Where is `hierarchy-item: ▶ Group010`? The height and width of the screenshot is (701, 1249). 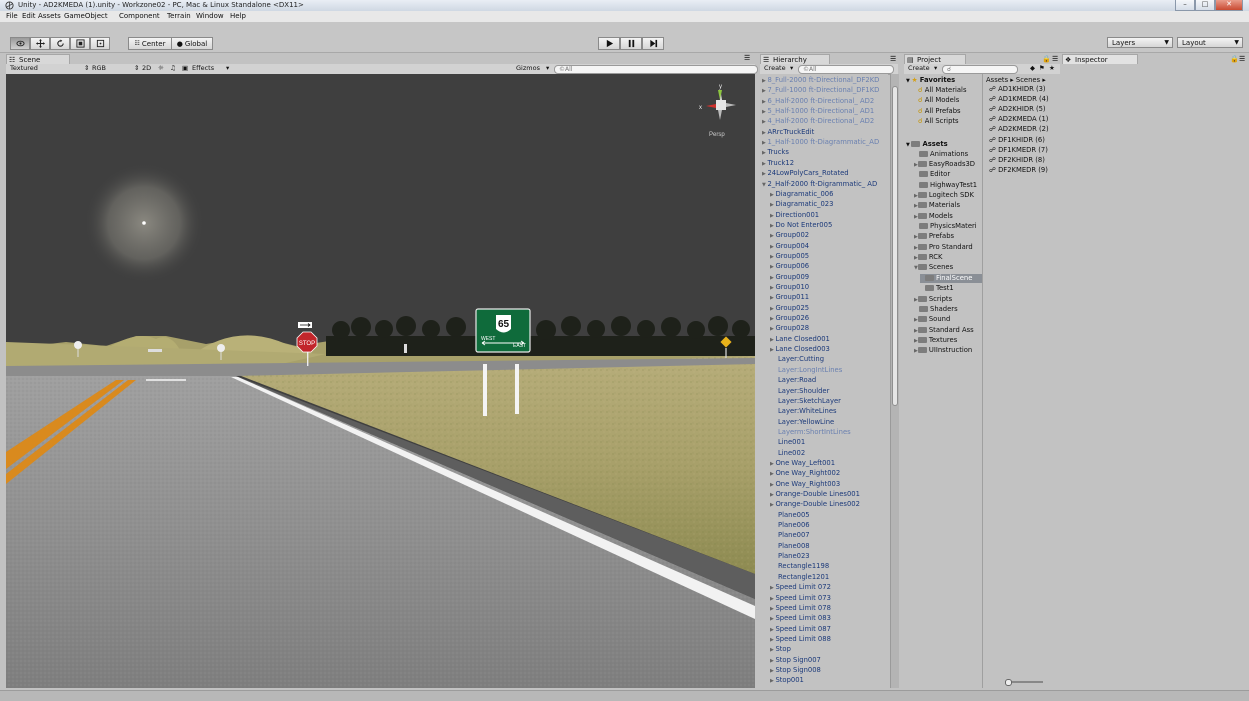 hierarchy-item: ▶ Group010 is located at coordinates (789, 287).